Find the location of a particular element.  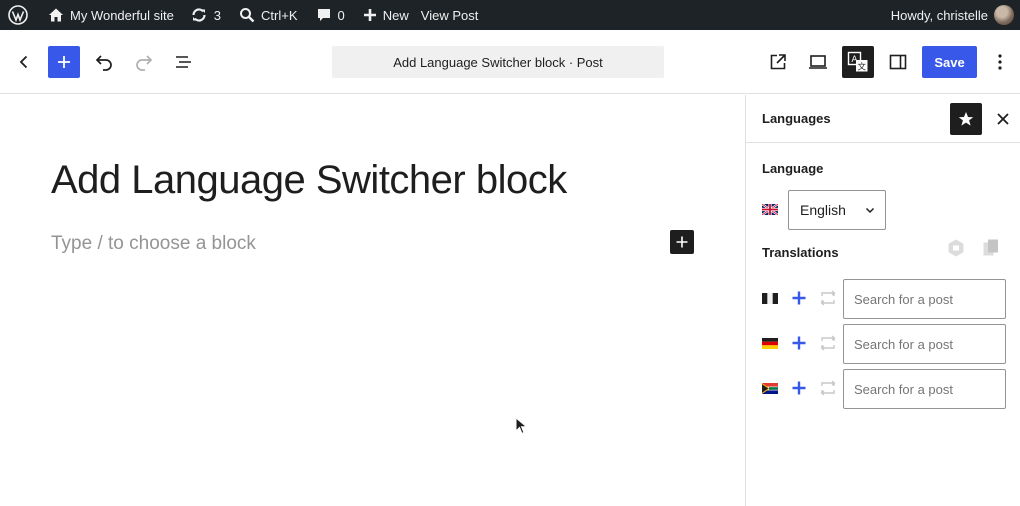

sidebar-title: Languages is located at coordinates (796, 118).